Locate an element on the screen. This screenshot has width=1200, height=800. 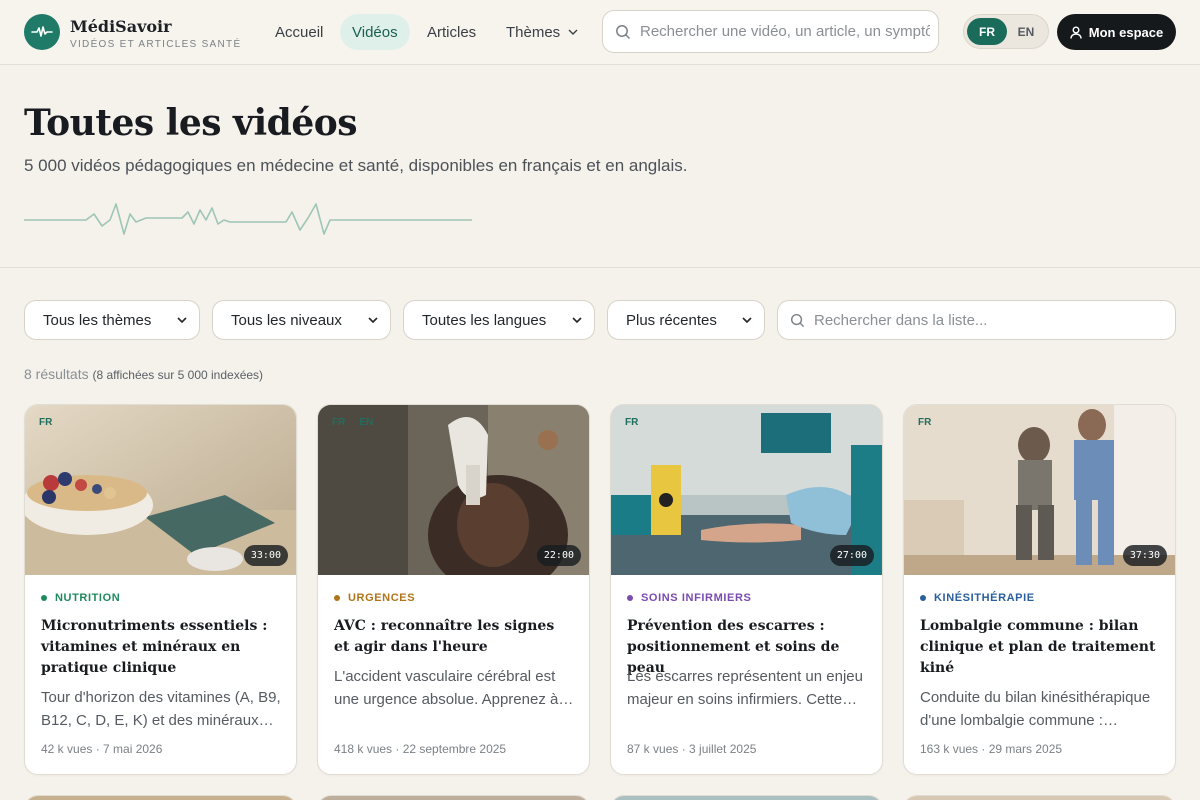
video-category: SOINS INFIRMIERS is located at coordinates (689, 598).